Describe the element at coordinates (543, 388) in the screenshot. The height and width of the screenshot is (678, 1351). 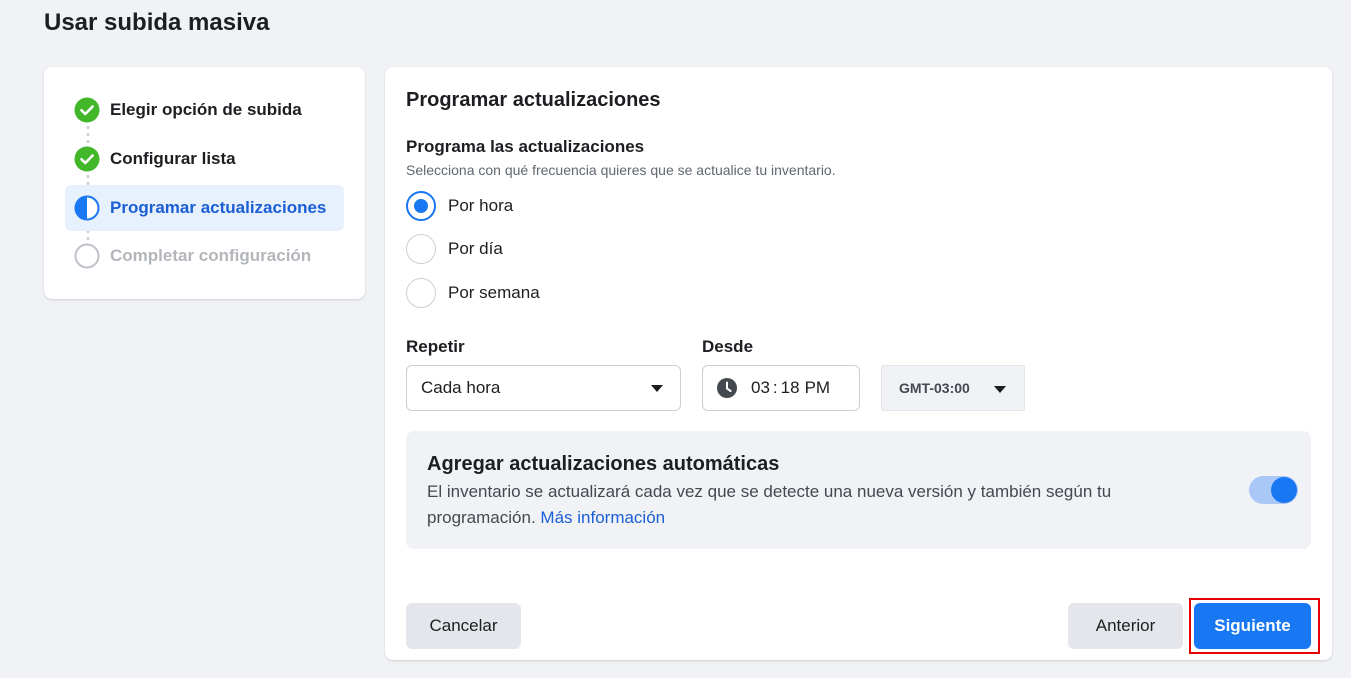
I see `repeat-select: Cada hora` at that location.